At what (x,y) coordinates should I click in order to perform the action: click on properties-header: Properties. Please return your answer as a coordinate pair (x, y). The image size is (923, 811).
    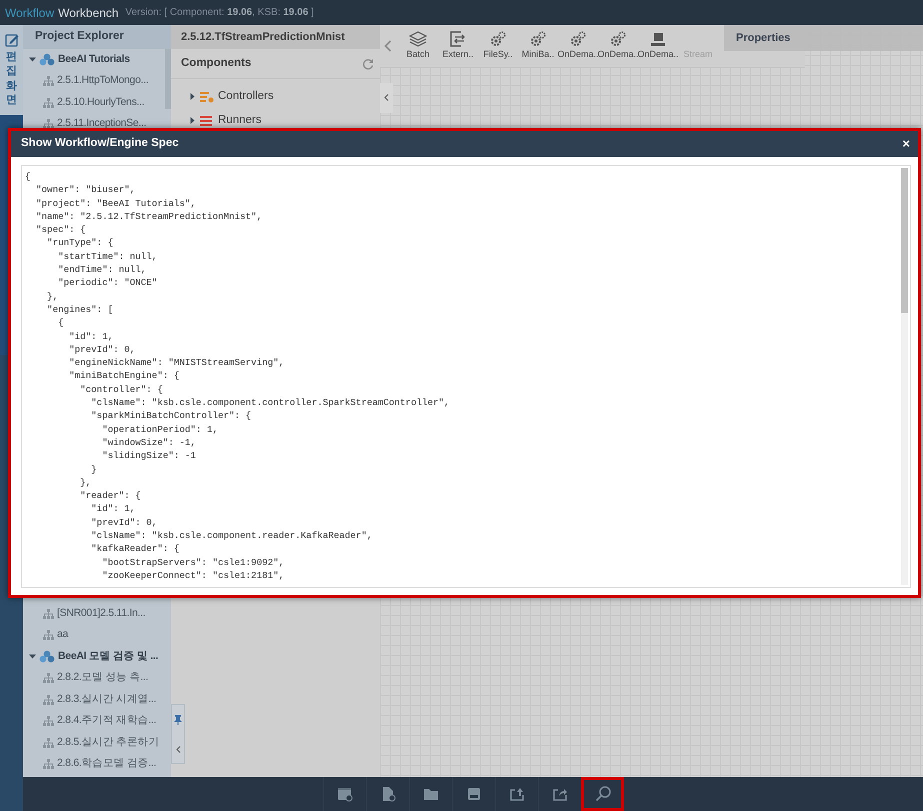
    Looking at the image, I should click on (823, 38).